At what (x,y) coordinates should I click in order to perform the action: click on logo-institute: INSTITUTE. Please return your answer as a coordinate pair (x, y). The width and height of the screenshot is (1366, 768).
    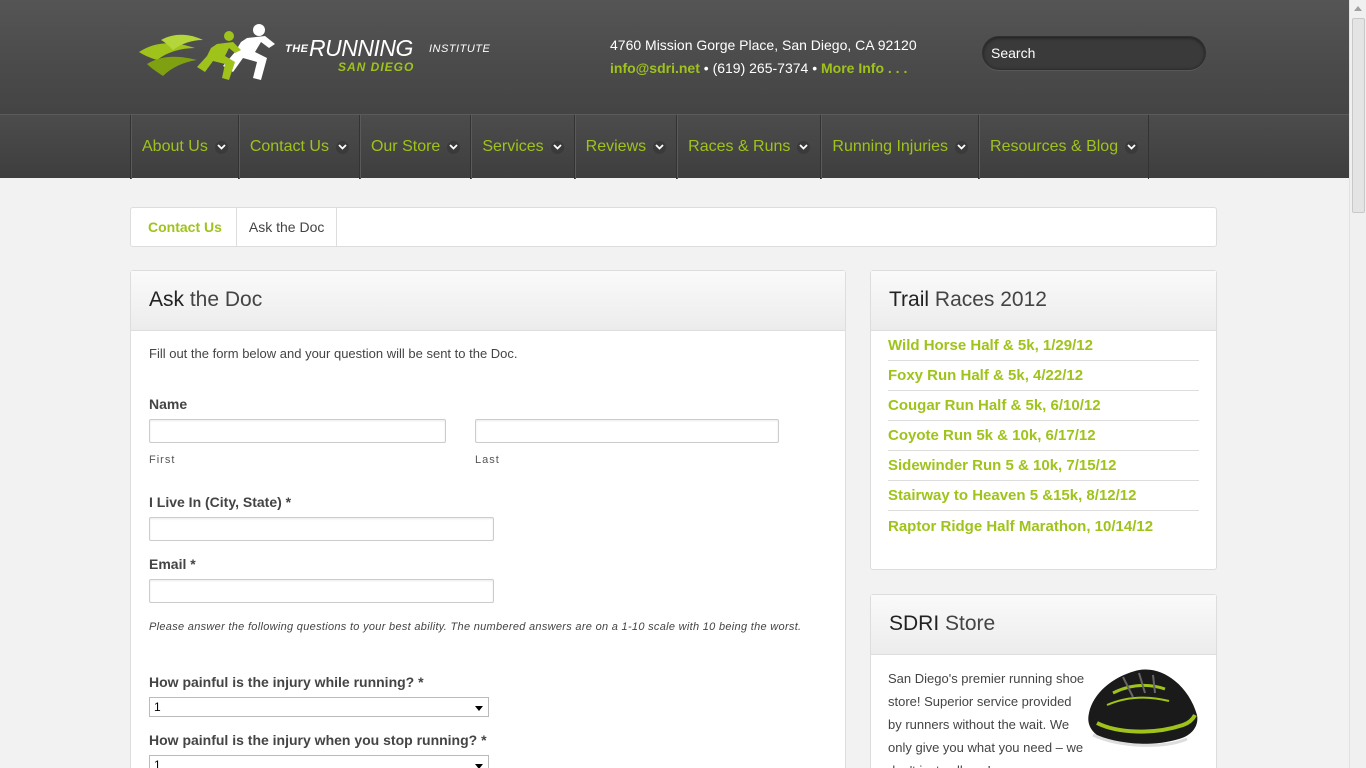
    Looking at the image, I should click on (460, 49).